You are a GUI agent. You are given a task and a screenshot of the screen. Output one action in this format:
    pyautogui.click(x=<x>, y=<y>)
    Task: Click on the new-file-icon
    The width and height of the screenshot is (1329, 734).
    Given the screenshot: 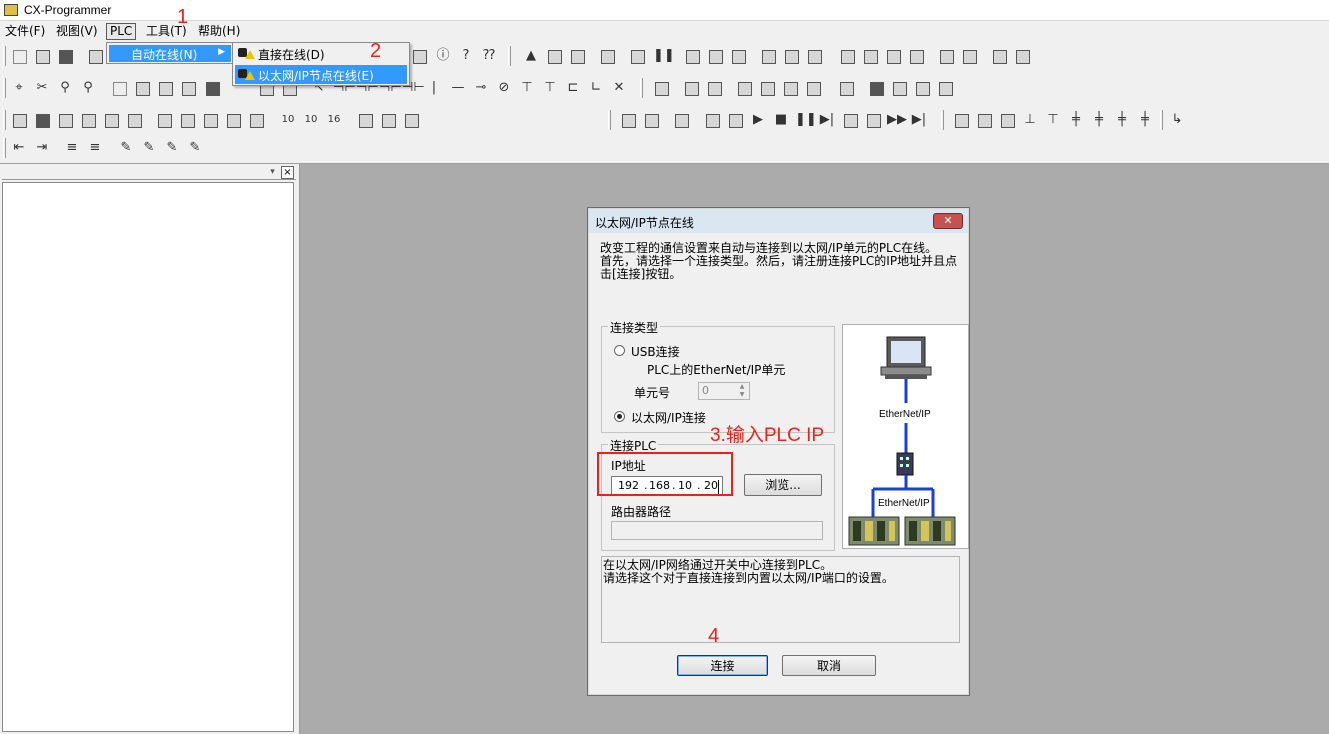 What is the action you would take?
    pyautogui.click(x=19, y=56)
    